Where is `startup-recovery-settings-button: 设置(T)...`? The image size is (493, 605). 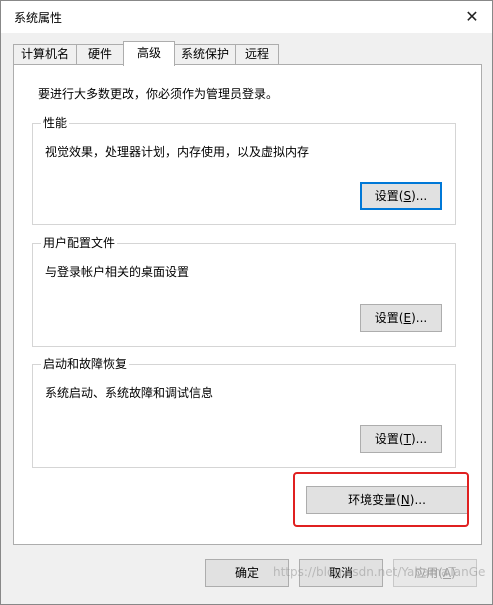
startup-recovery-settings-button: 设置(T)... is located at coordinates (401, 439).